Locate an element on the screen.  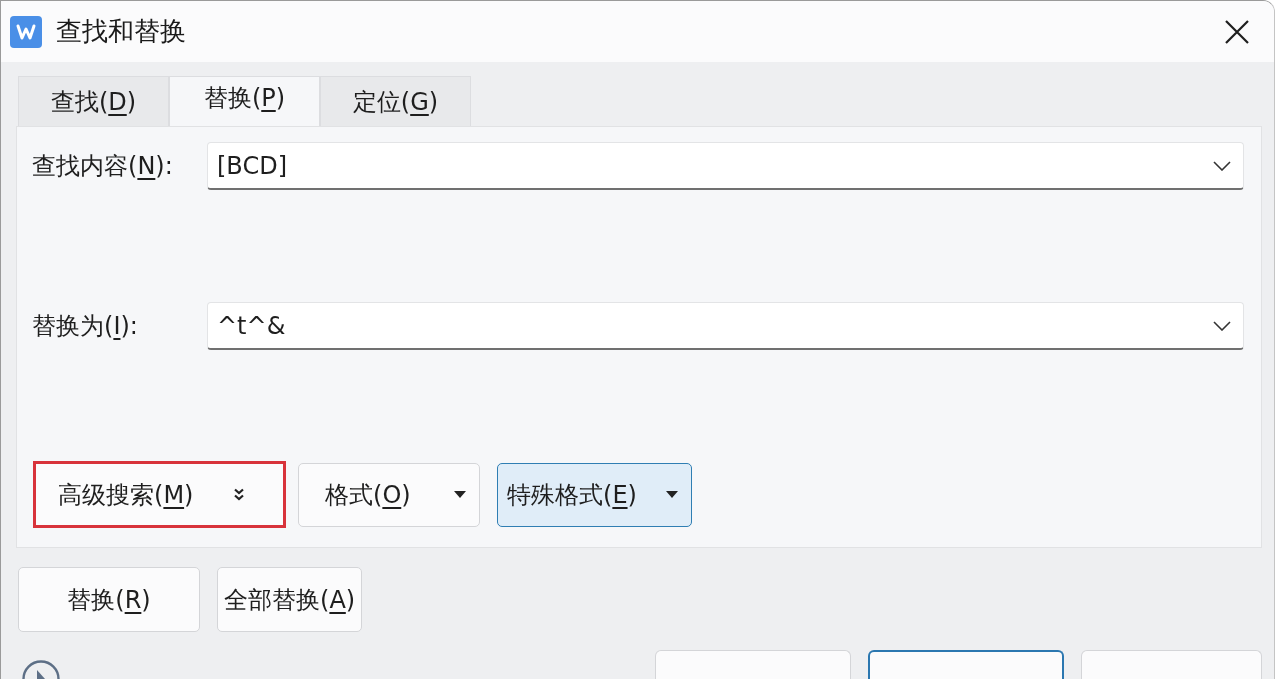
tab: 替换(P) is located at coordinates (244, 101).